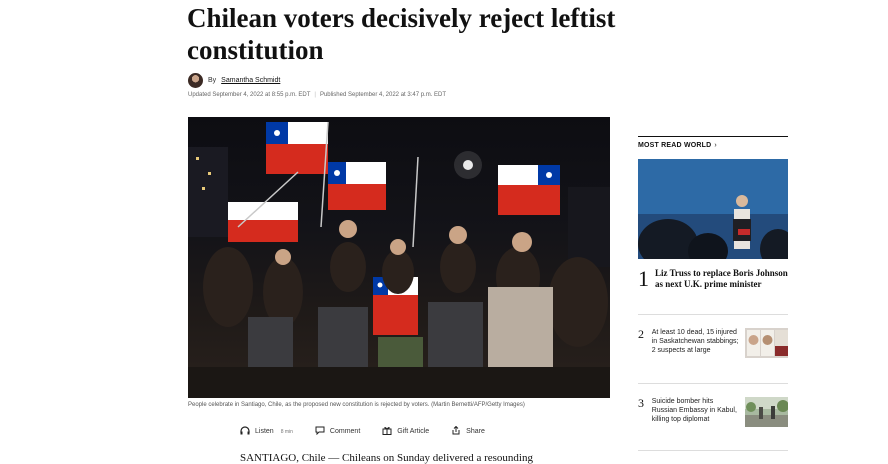 The image size is (888, 464). Describe the element at coordinates (715, 145) in the screenshot. I see `chevron-right-icon: ›` at that location.